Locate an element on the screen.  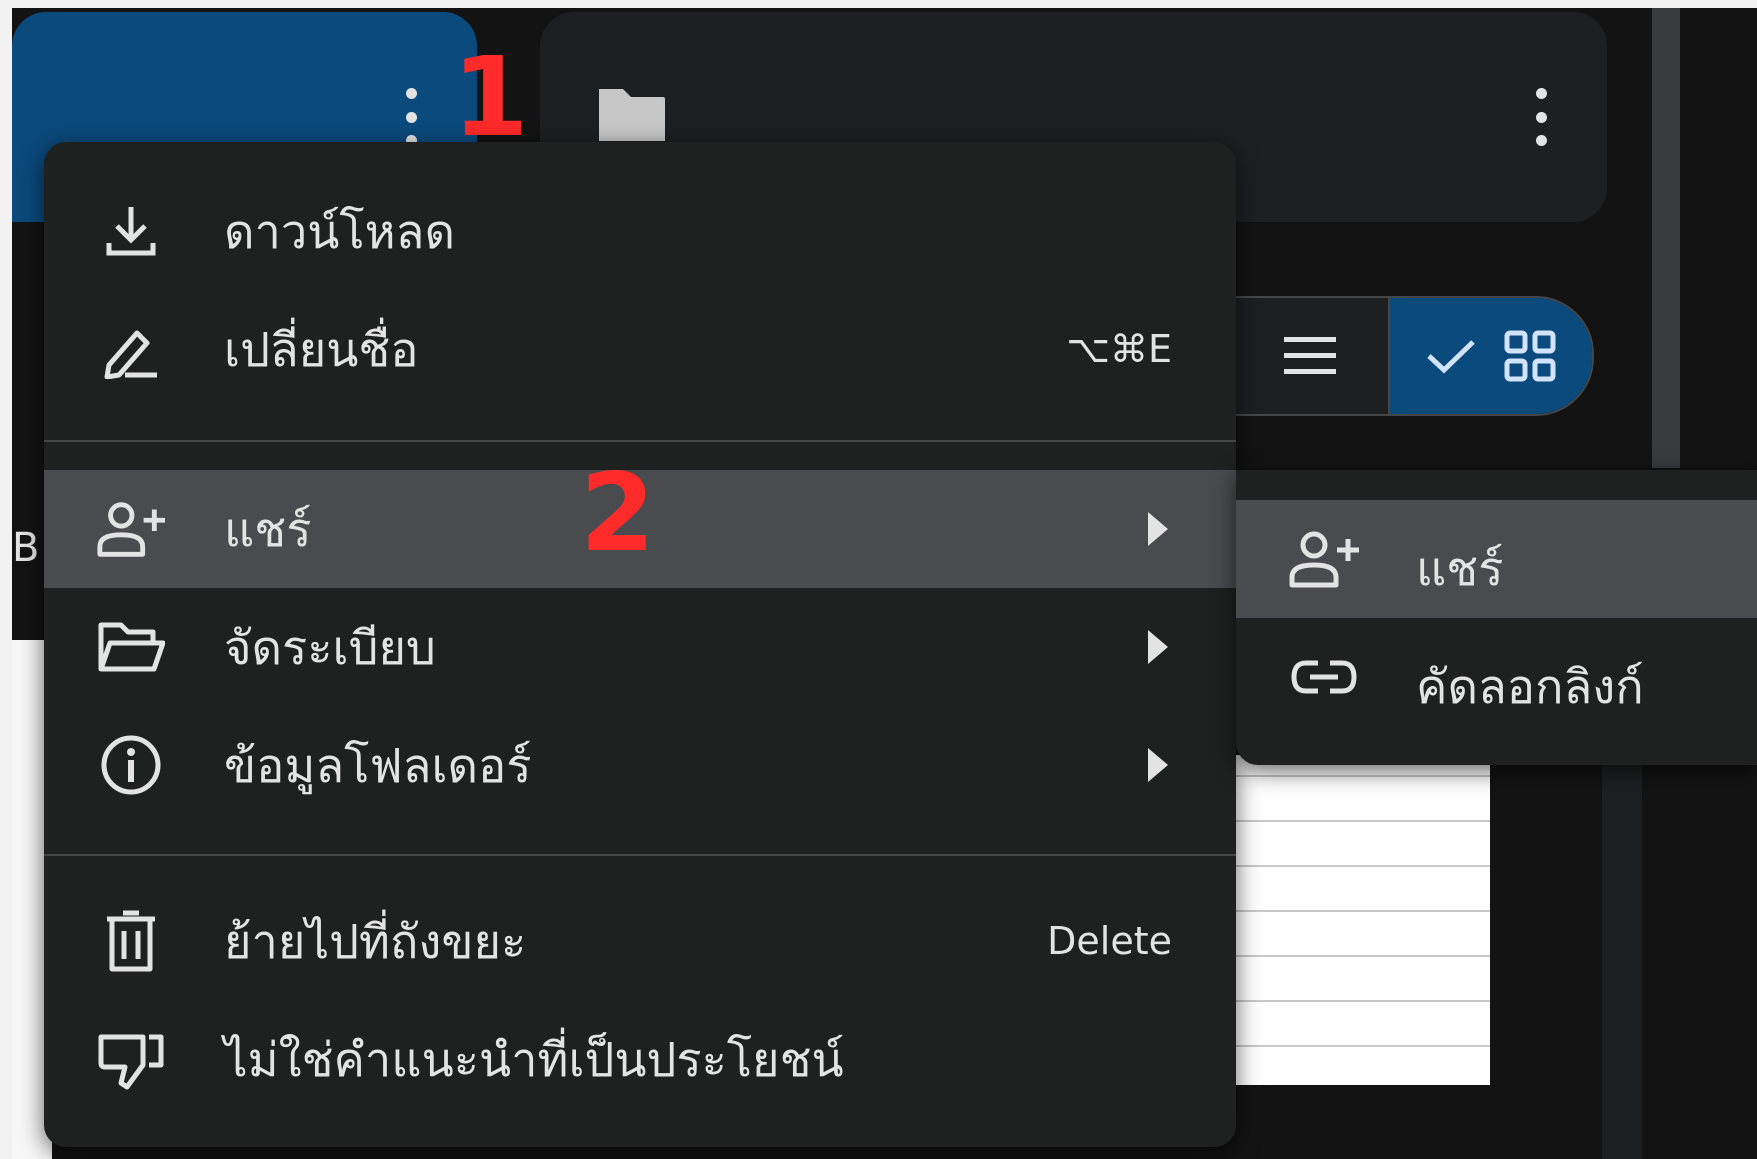
menu-item-label: เปลี่ยนชื่อ is located at coordinates (321, 350).